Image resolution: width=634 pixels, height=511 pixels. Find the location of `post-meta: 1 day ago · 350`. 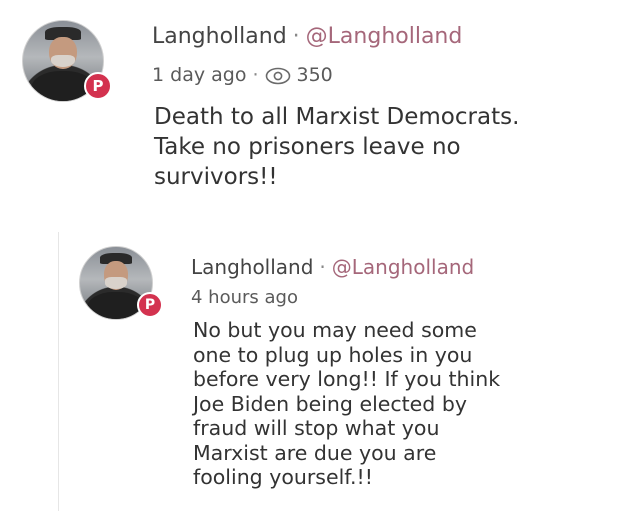

post-meta: 1 day ago · 350 is located at coordinates (242, 75).